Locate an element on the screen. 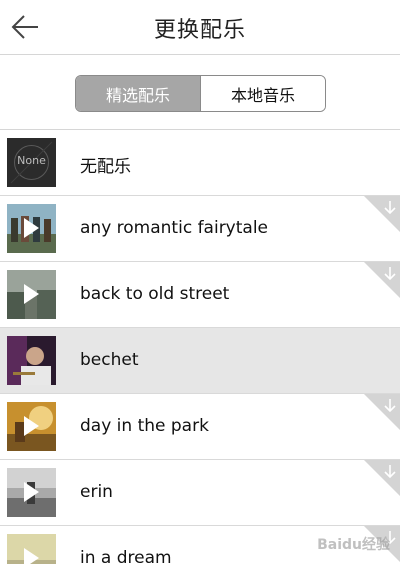 The width and height of the screenshot is (400, 564). tab-bar: 精选配乐 本地音乐 is located at coordinates (200, 93).